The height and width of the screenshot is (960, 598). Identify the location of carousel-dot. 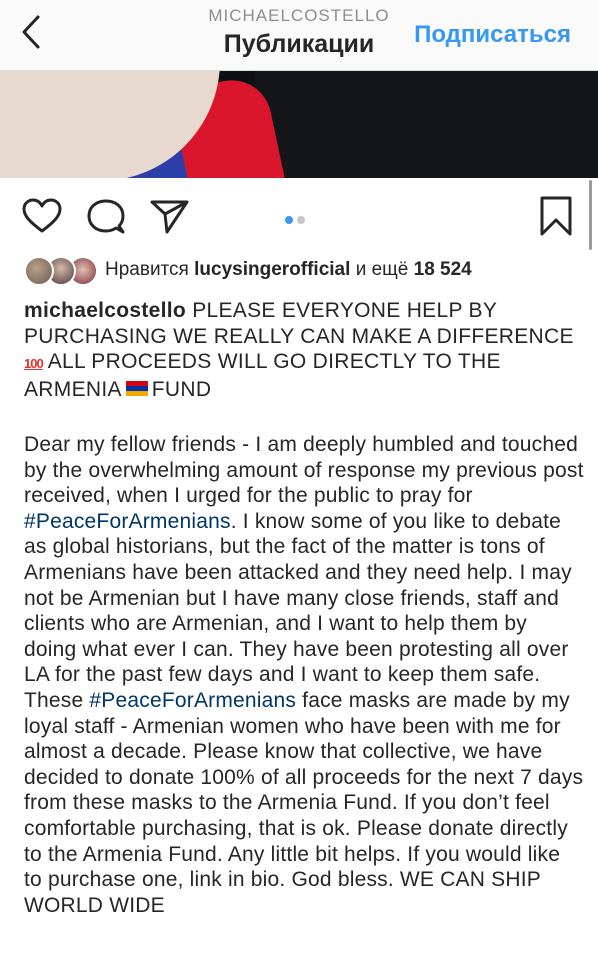
(301, 220).